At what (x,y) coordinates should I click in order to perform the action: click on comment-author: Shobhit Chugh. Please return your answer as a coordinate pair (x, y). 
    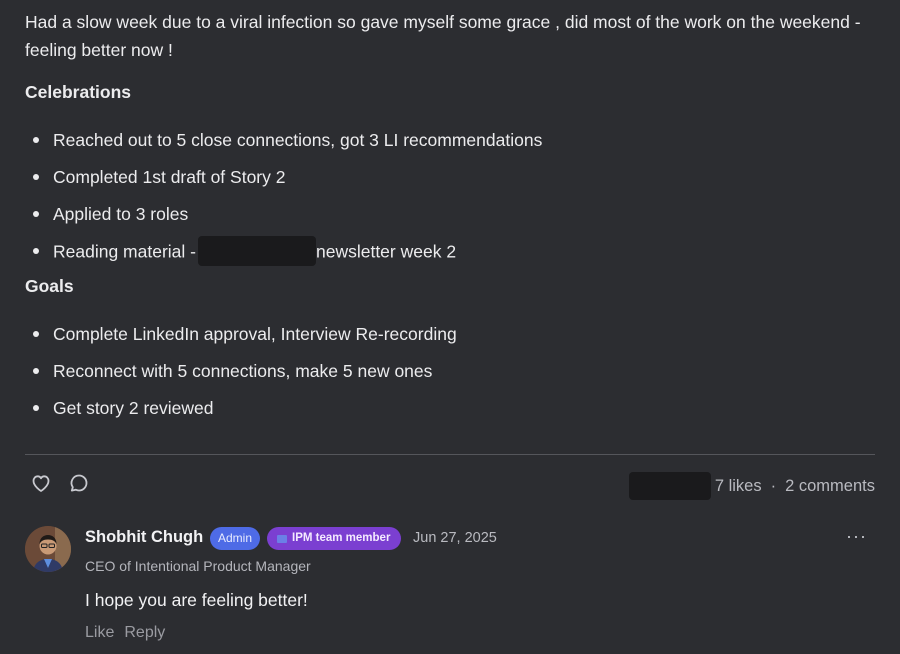
    Looking at the image, I should click on (144, 537).